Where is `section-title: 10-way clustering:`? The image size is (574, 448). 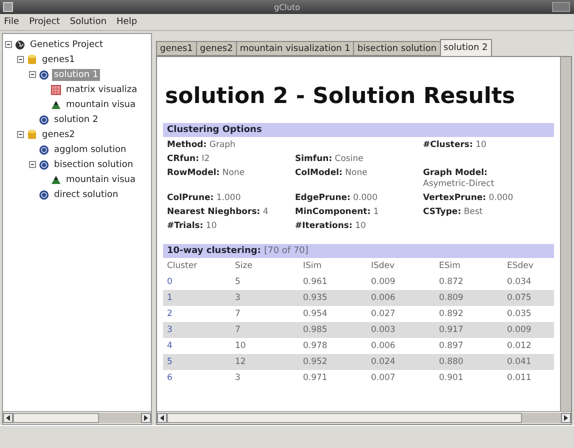
section-title: 10-way clustering: is located at coordinates (214, 251).